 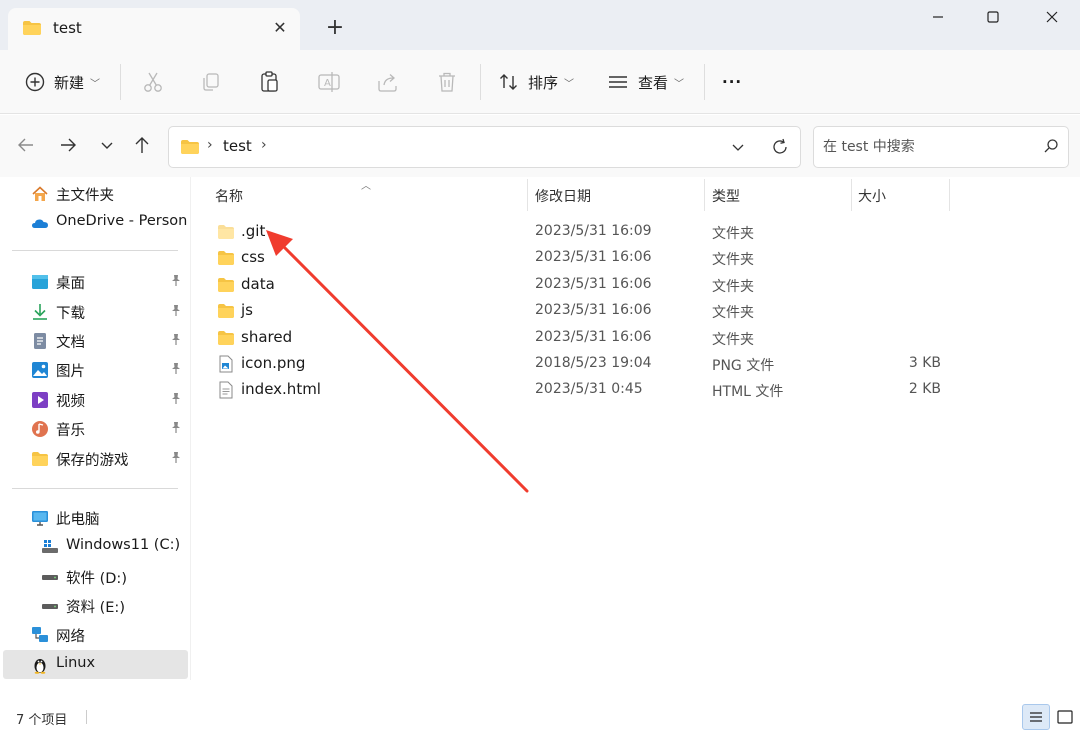 I want to click on sidebar-item-onedrive: OneDrive - Personal, so click(x=95, y=222).